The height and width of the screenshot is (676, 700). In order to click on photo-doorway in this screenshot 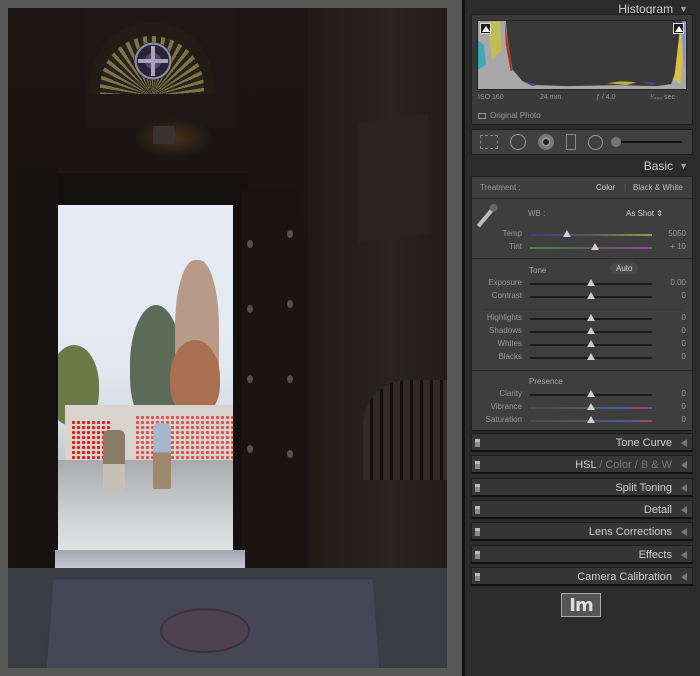, I will do `click(144, 377)`.